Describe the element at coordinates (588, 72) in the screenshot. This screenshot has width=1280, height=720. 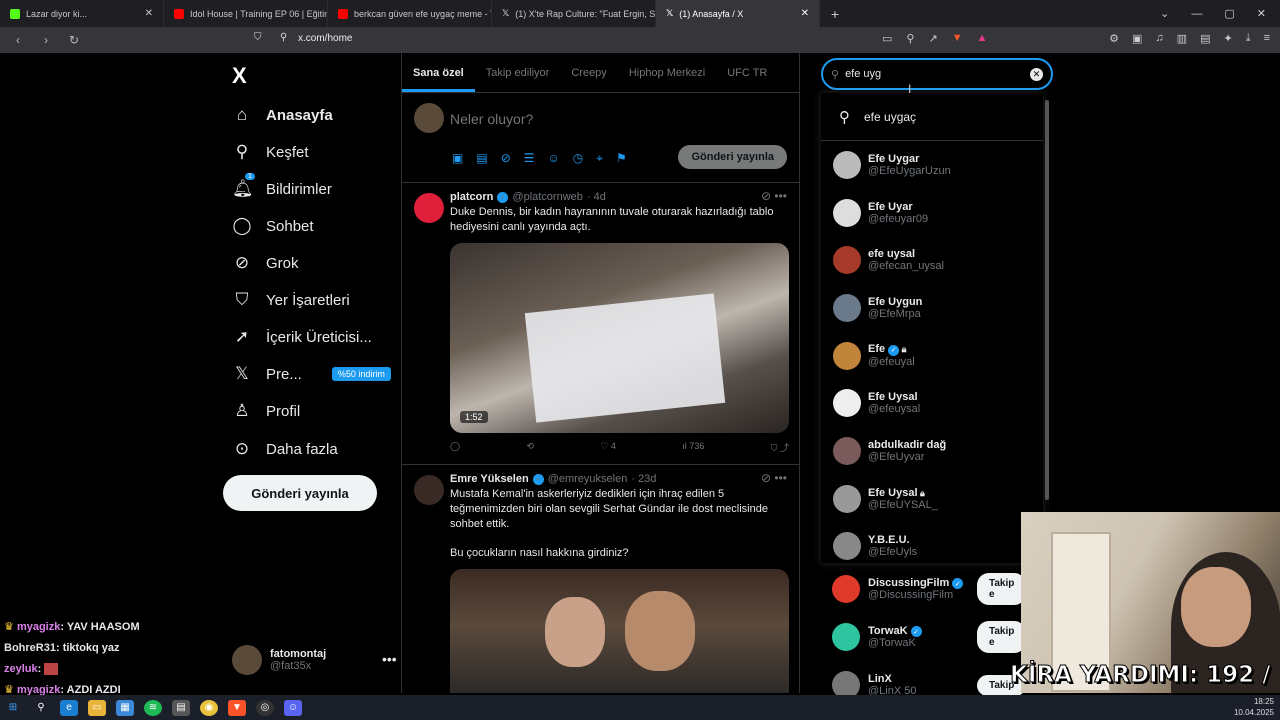
I see `tab-creepy: Creepy` at that location.